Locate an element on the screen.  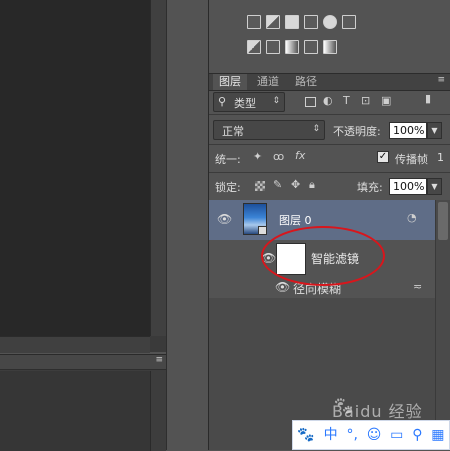
fill-dropdown-button: ▼ is located at coordinates (434, 186).